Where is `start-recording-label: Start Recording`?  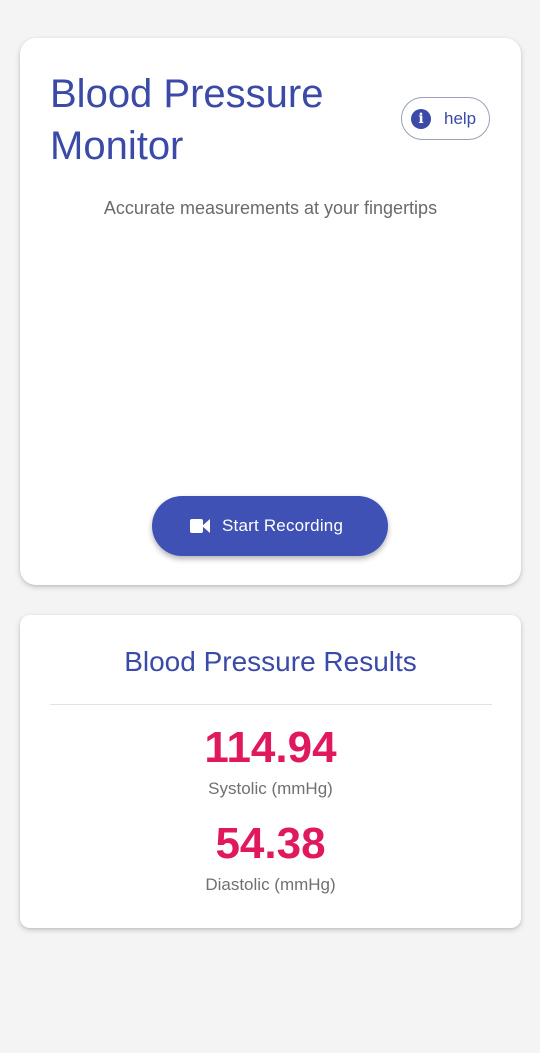 start-recording-label: Start Recording is located at coordinates (283, 525).